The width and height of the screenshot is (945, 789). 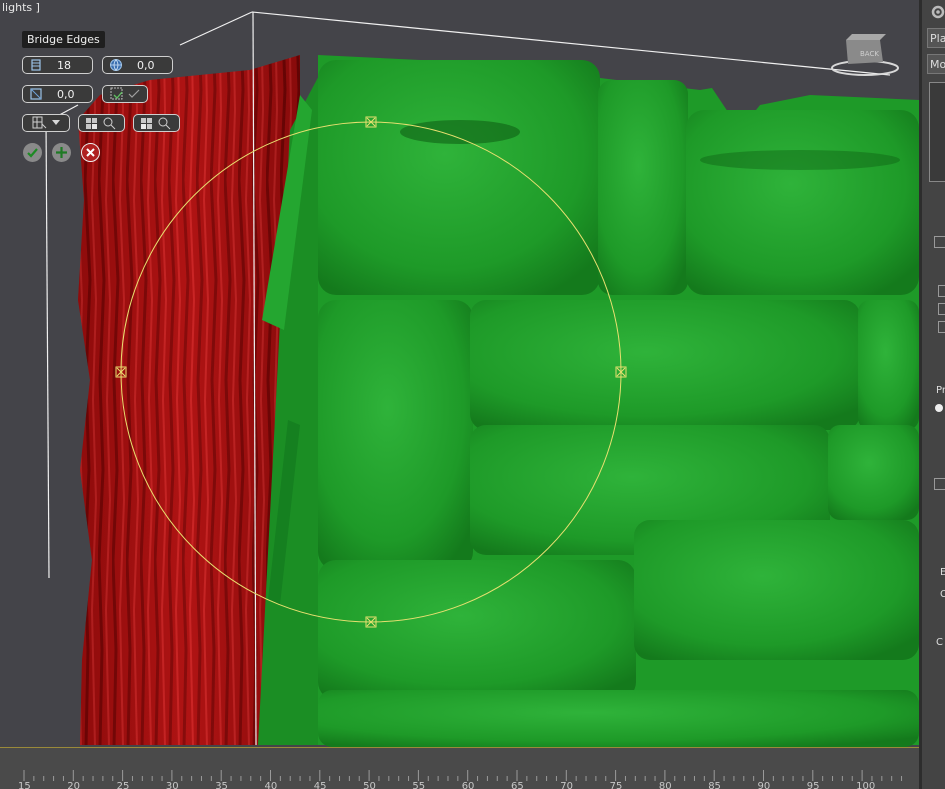 I want to click on ruler-tick-label: 40, so click(x=271, y=785).